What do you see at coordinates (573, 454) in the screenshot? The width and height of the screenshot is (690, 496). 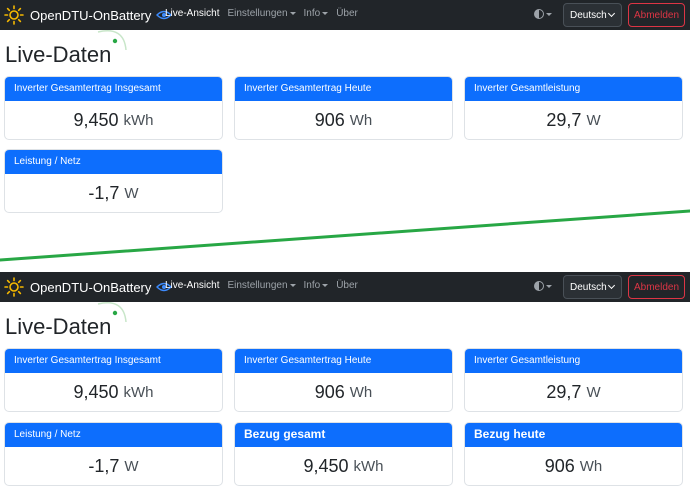 I see `card-import-today: Bezug heute 906 Wh` at bounding box center [573, 454].